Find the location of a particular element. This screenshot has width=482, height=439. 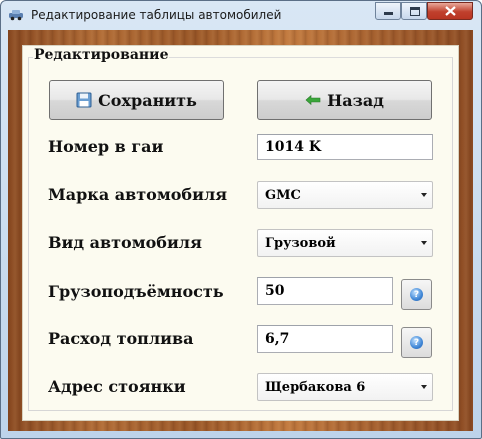

group-title: Редактирование is located at coordinates (101, 55).